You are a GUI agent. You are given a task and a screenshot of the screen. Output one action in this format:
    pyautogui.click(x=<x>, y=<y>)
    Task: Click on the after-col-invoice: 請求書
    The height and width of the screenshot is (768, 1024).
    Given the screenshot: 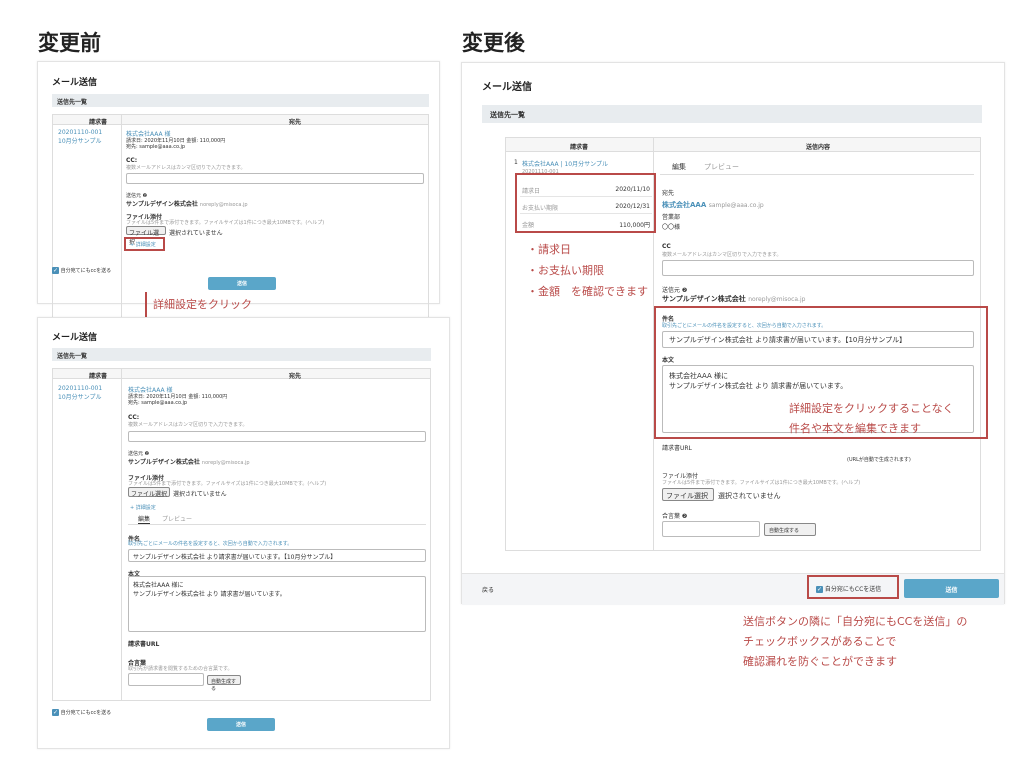 What is the action you would take?
    pyautogui.click(x=579, y=147)
    